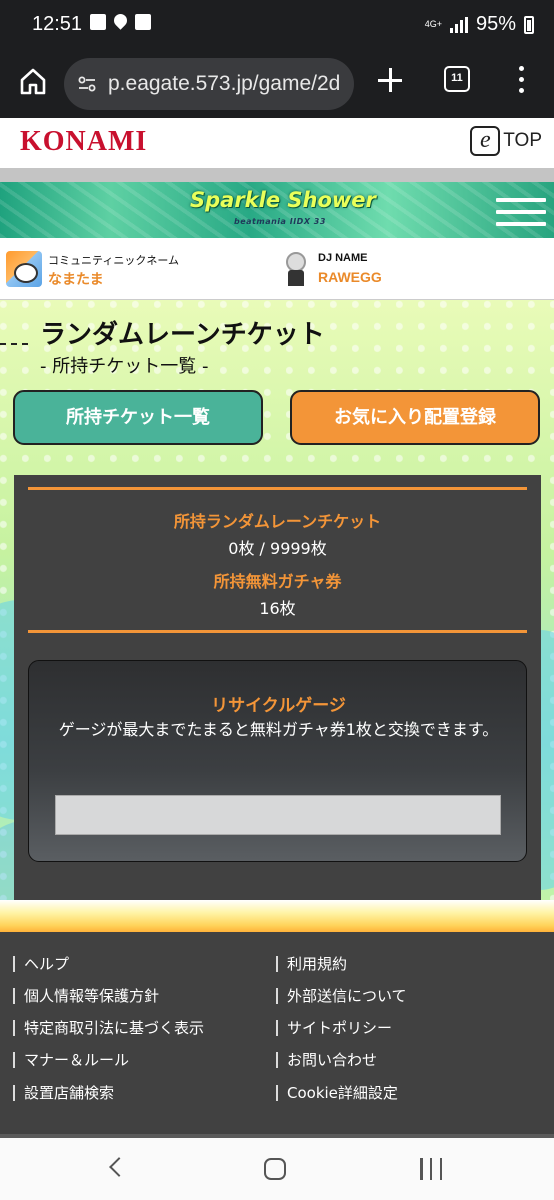 This screenshot has height=1200, width=554. I want to click on dj-avatar, so click(296, 269).